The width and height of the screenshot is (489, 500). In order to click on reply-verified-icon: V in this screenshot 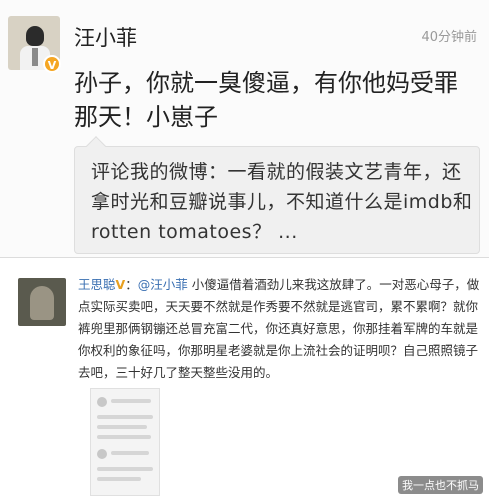, I will do `click(120, 284)`.